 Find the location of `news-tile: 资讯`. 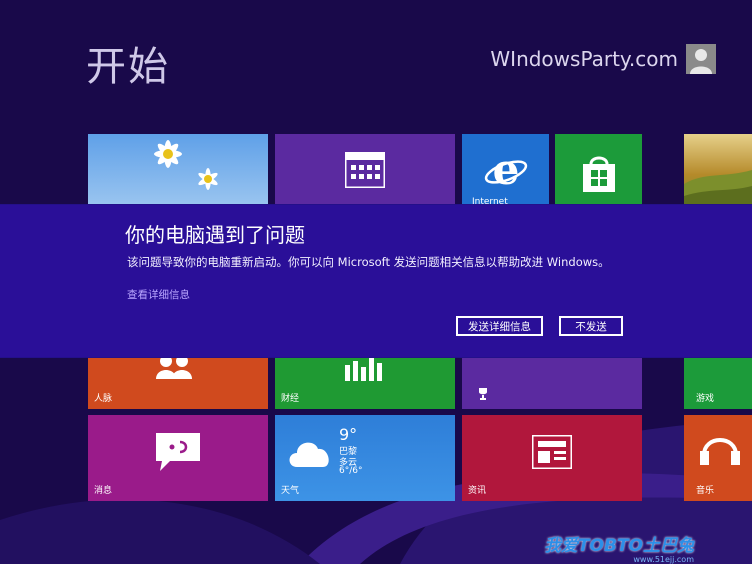

news-tile: 资讯 is located at coordinates (552, 458).